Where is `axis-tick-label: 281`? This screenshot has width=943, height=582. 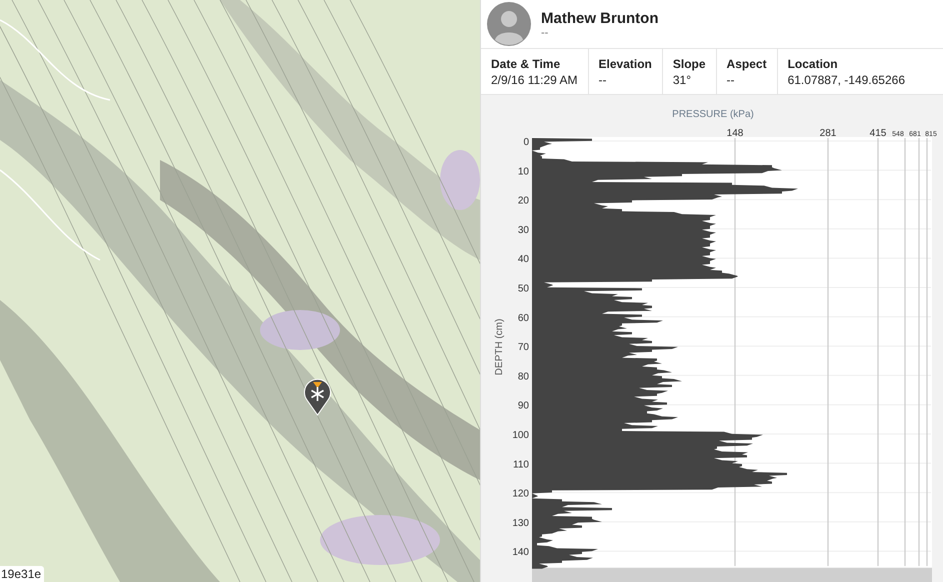 axis-tick-label: 281 is located at coordinates (828, 133).